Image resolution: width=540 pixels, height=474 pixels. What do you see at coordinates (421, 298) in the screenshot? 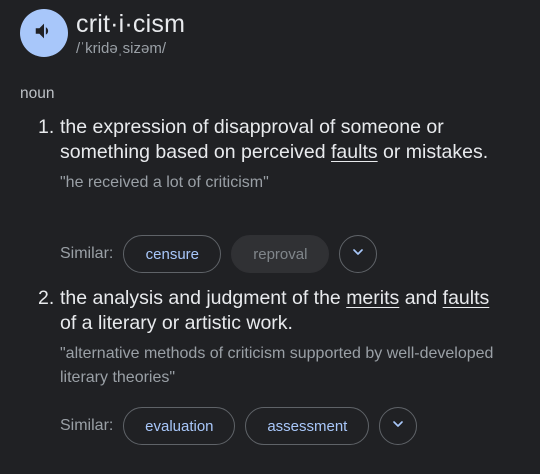
I see `definition-text: and` at bounding box center [421, 298].